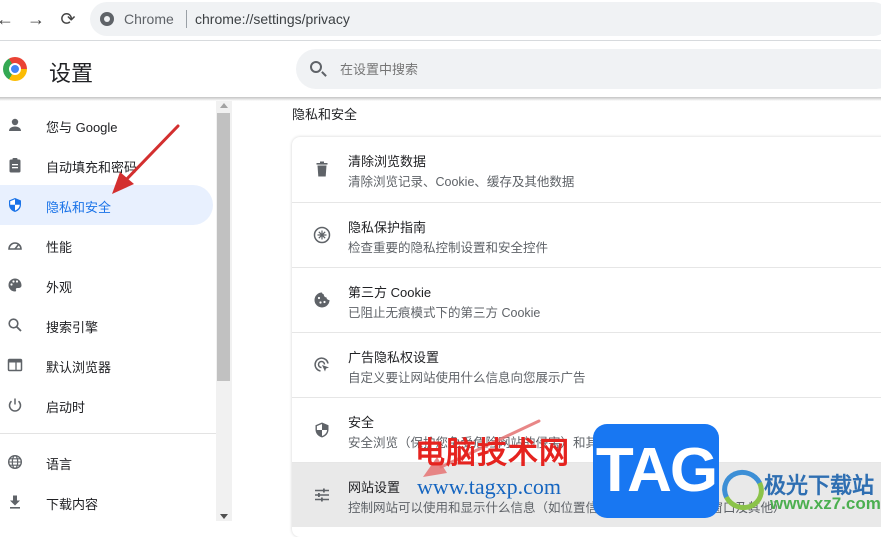 This screenshot has height=537, width=881. What do you see at coordinates (59, 287) in the screenshot?
I see `sidebar-item-label: 外观` at bounding box center [59, 287].